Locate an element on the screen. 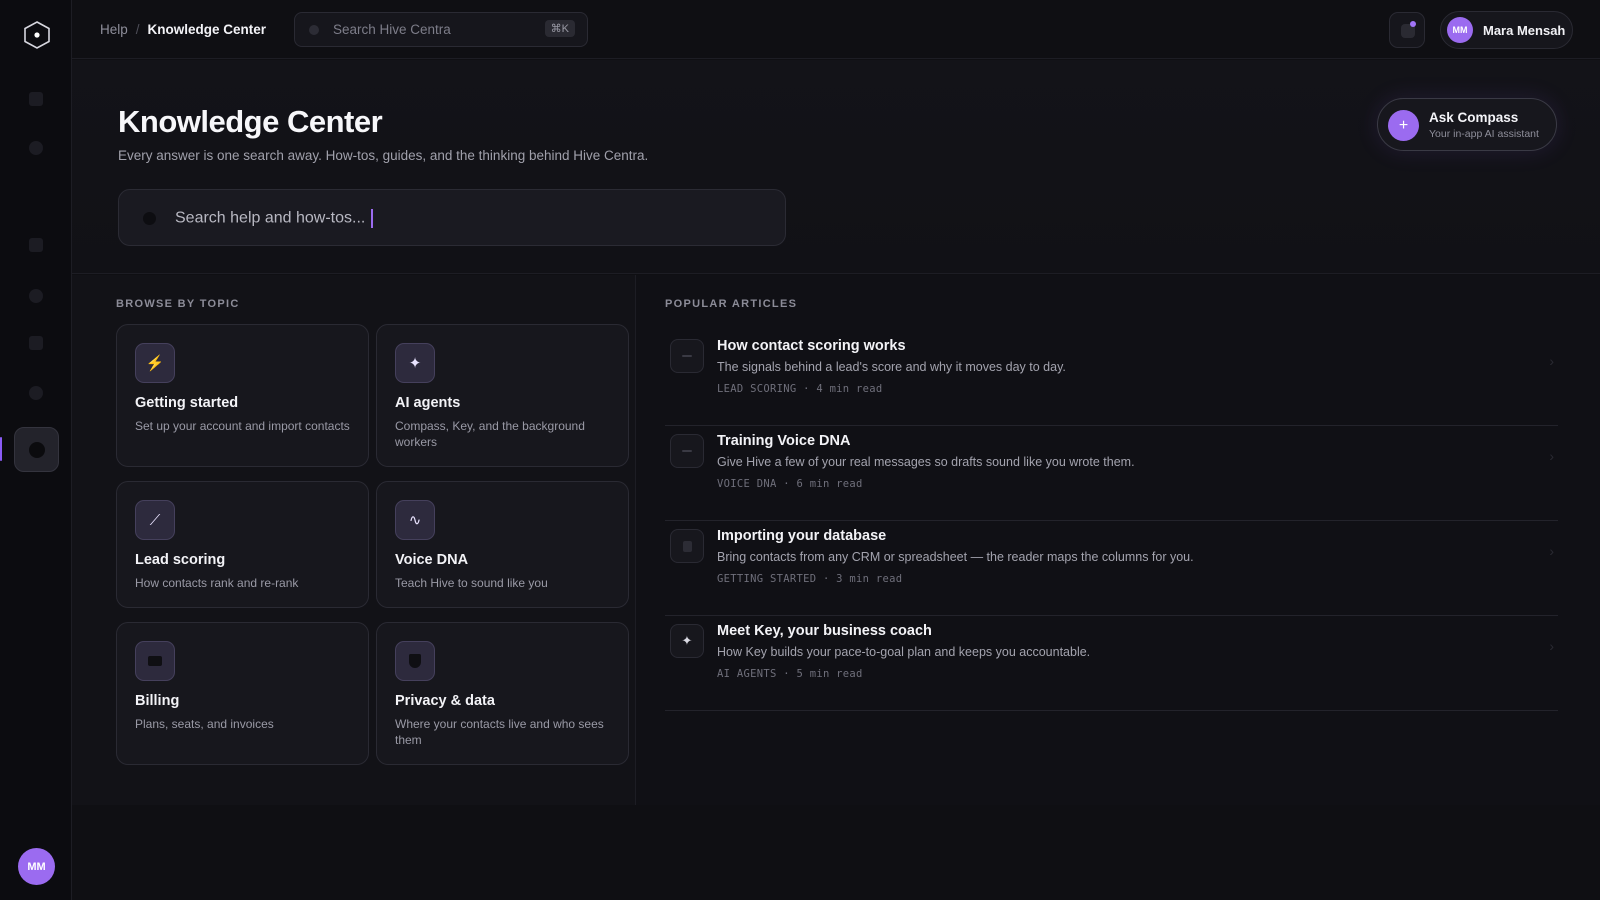  browse-topics-heading: BROWSE BY TOPIC is located at coordinates (178, 304).